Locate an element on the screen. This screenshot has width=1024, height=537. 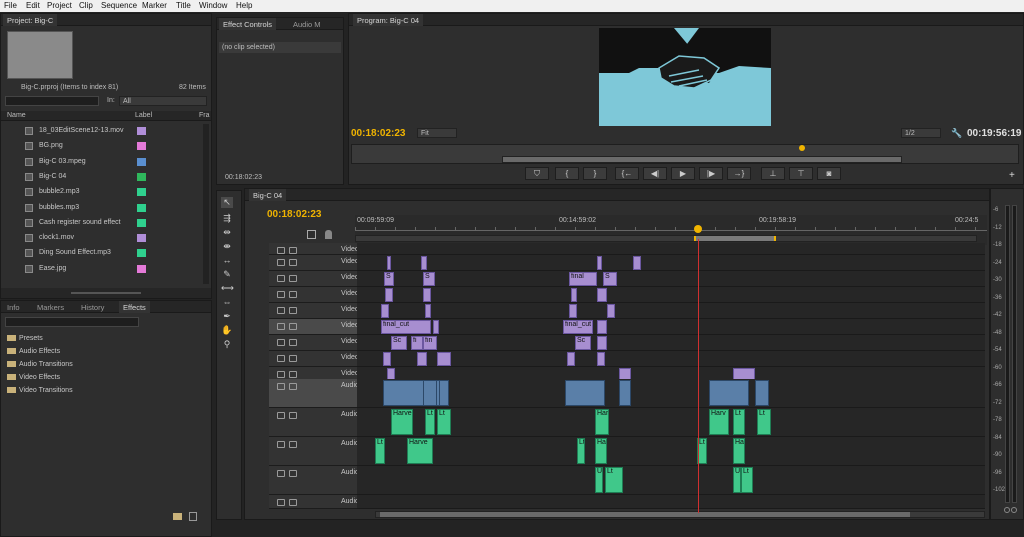
video-track-lane: Sc fi fin Sc is located at coordinates (671, 343).